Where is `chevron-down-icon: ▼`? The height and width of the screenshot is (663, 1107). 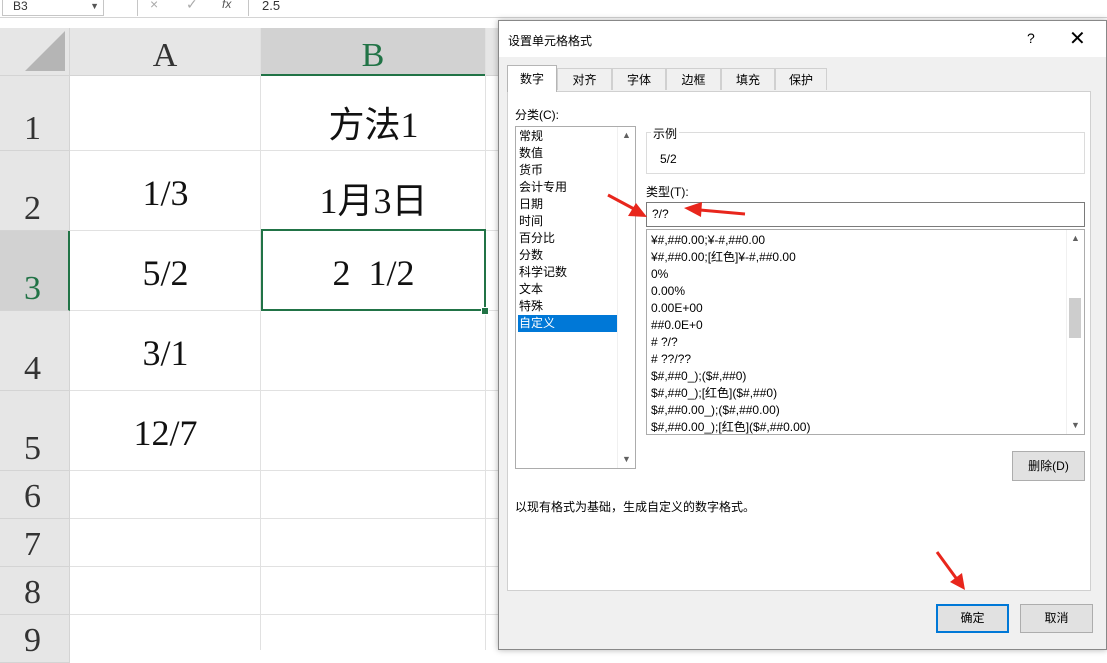
chevron-down-icon: ▼ is located at coordinates (94, 7).